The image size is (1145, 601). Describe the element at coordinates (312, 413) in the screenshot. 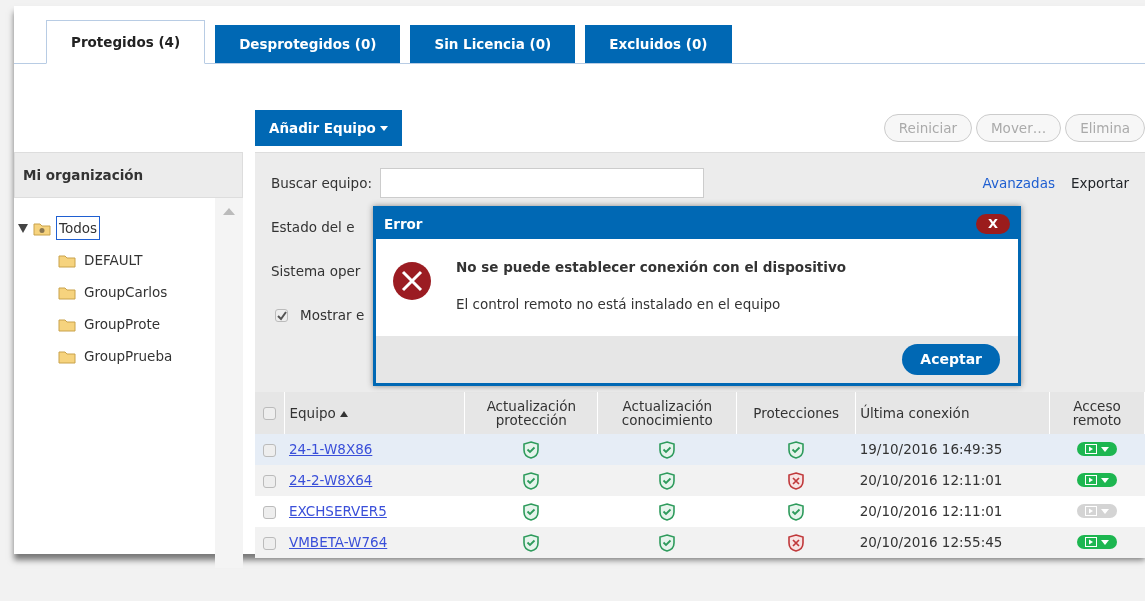

I see `column-header: Equipo` at that location.